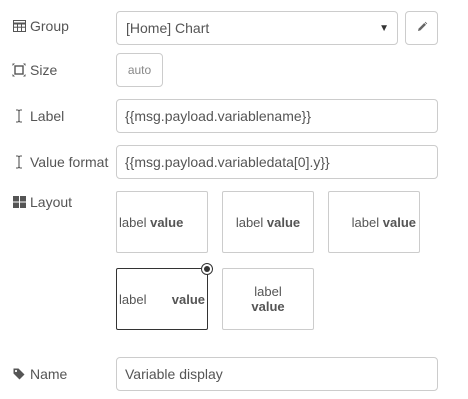 Image resolution: width=468 pixels, height=399 pixels. What do you see at coordinates (19, 70) in the screenshot?
I see `resize-icon` at bounding box center [19, 70].